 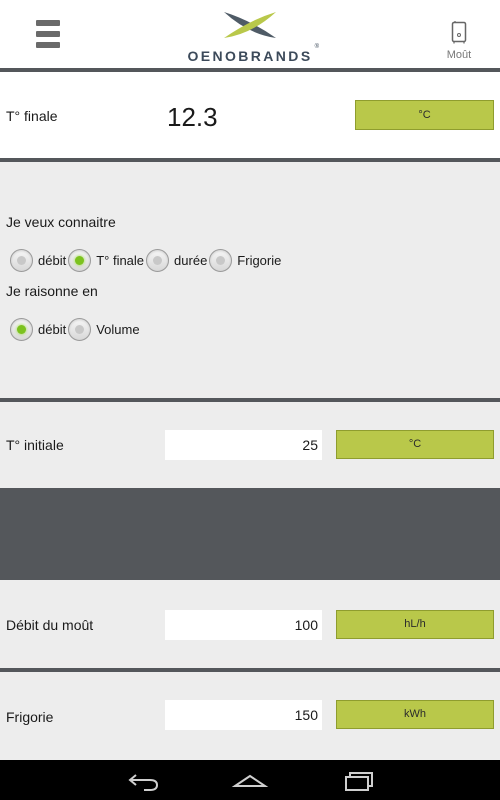 I want to click on frigorie-section: Frigorie kWh, so click(x=250, y=716).